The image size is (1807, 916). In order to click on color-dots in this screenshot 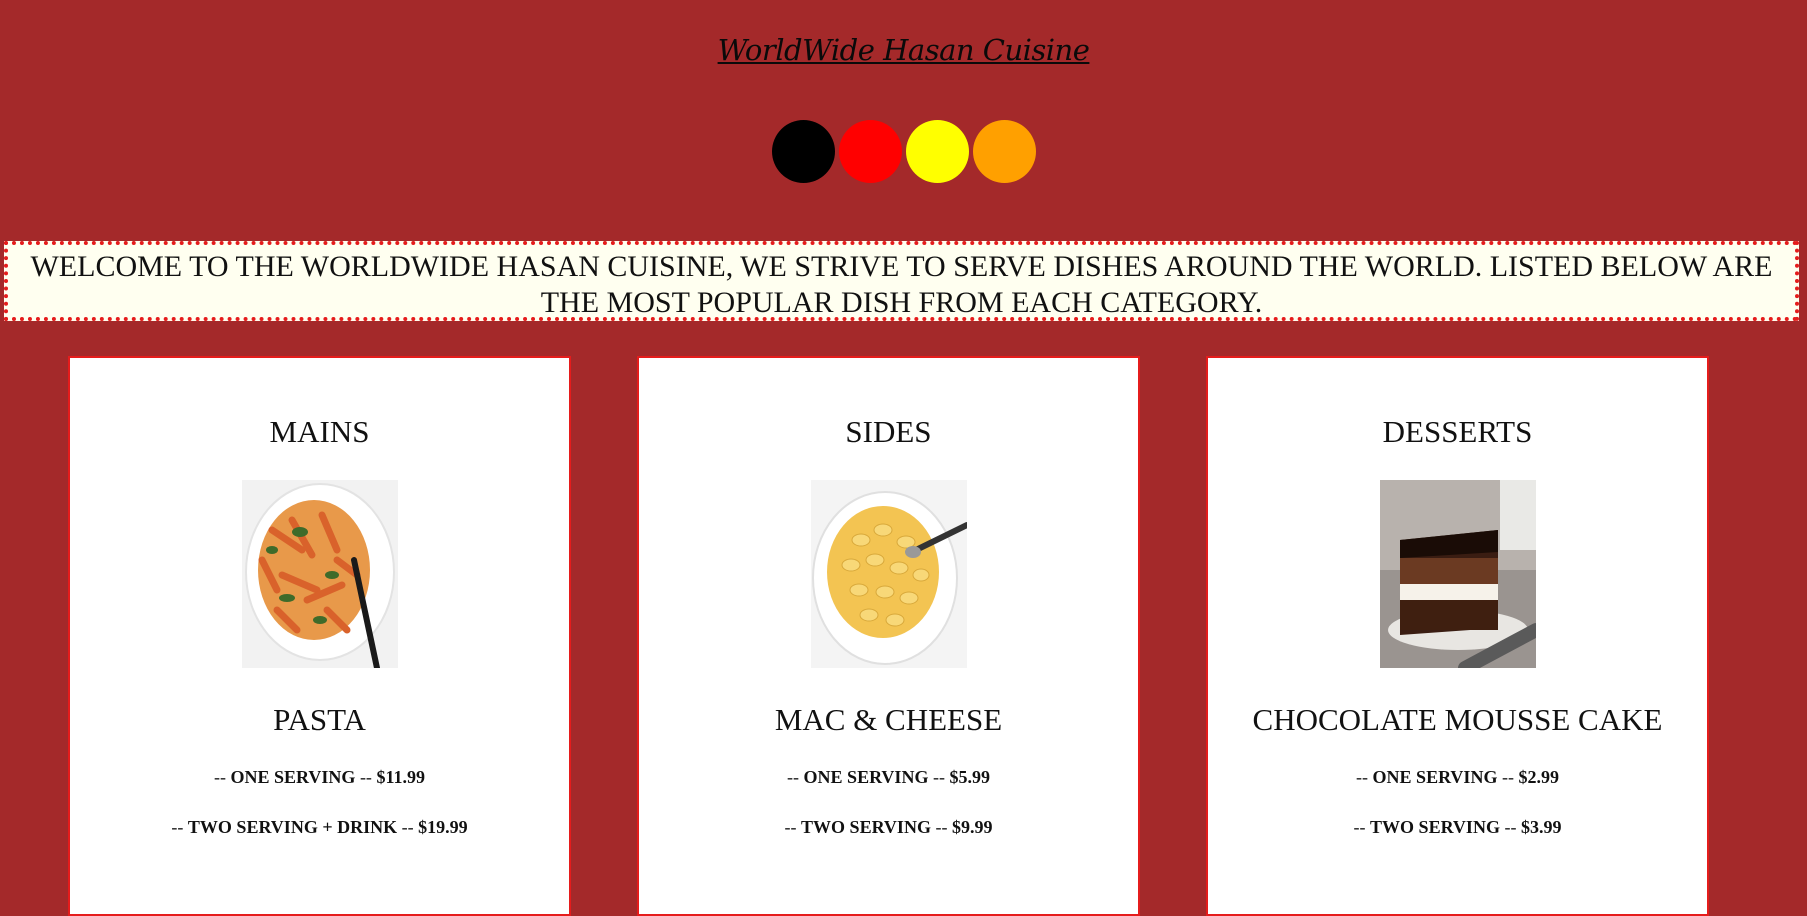, I will do `click(903, 151)`.